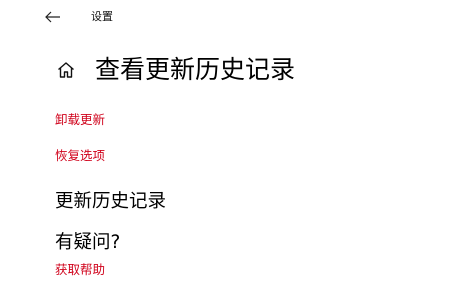 This screenshot has height=306, width=459. I want to click on arrow-left-icon, so click(52, 17).